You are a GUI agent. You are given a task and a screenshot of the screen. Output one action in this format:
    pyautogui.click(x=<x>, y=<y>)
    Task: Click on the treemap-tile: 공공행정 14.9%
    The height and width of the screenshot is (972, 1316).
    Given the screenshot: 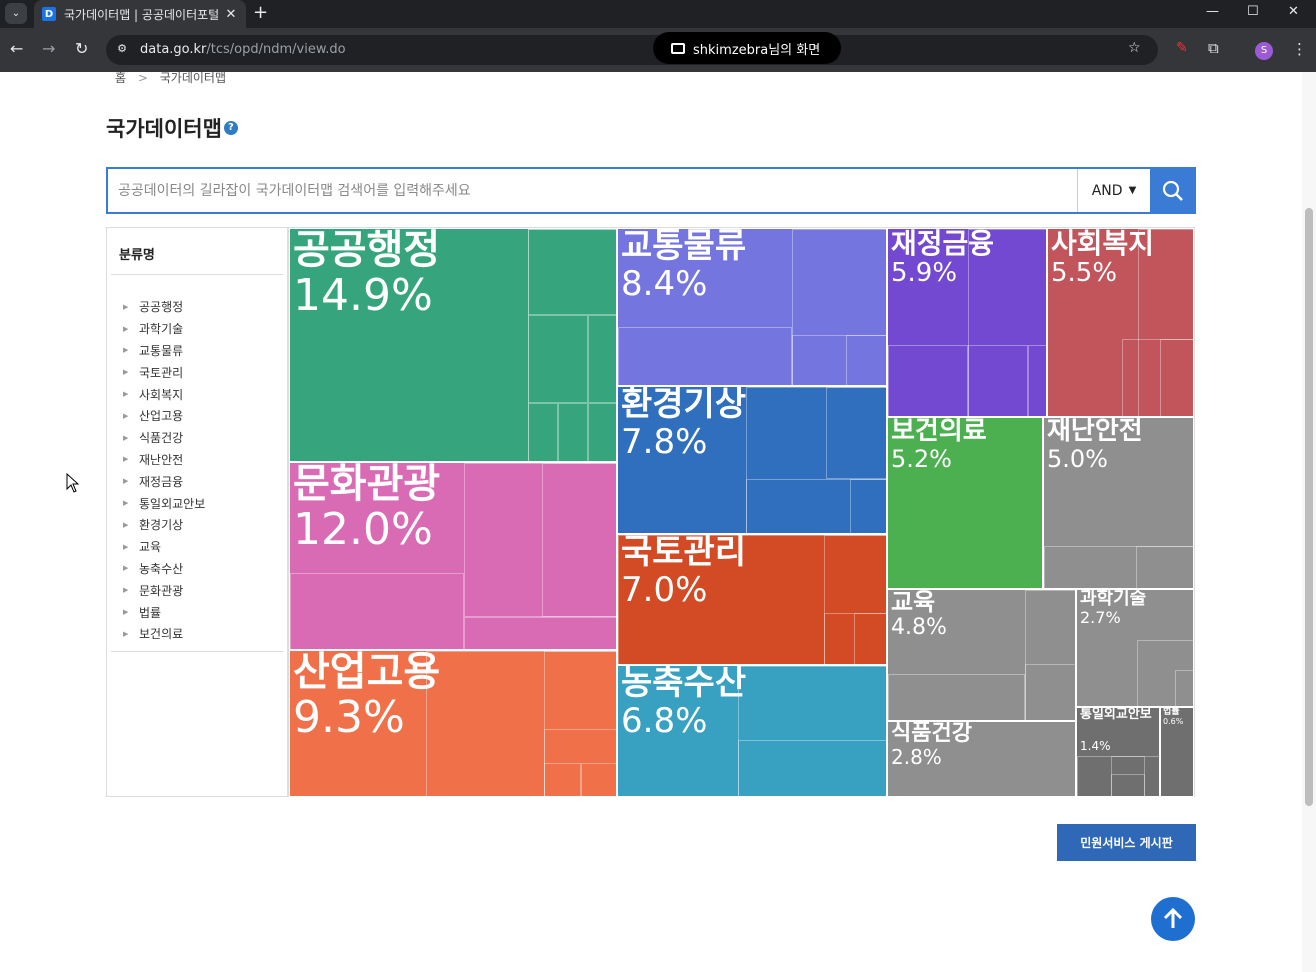 What is the action you would take?
    pyautogui.click(x=453, y=345)
    